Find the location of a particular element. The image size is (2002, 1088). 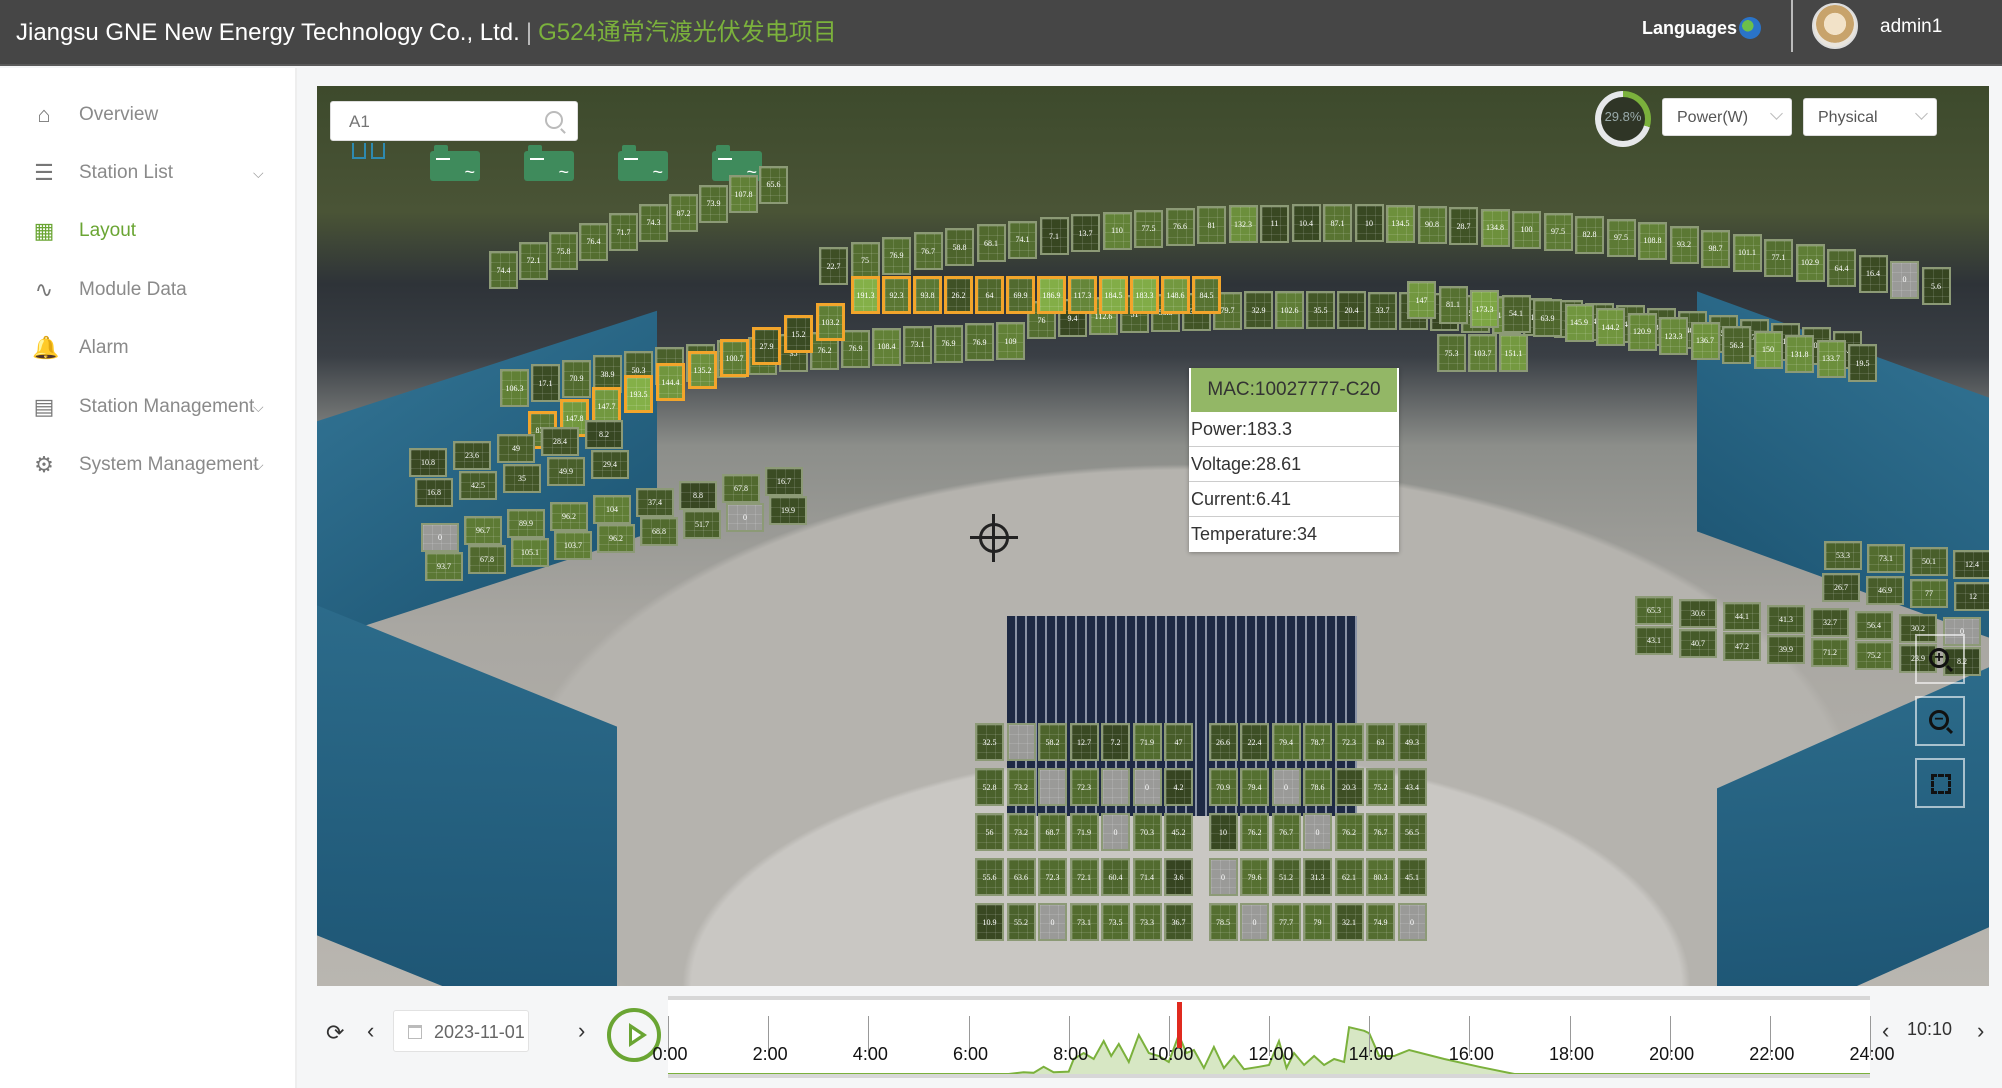

zoom-out-button: − is located at coordinates (1940, 721).